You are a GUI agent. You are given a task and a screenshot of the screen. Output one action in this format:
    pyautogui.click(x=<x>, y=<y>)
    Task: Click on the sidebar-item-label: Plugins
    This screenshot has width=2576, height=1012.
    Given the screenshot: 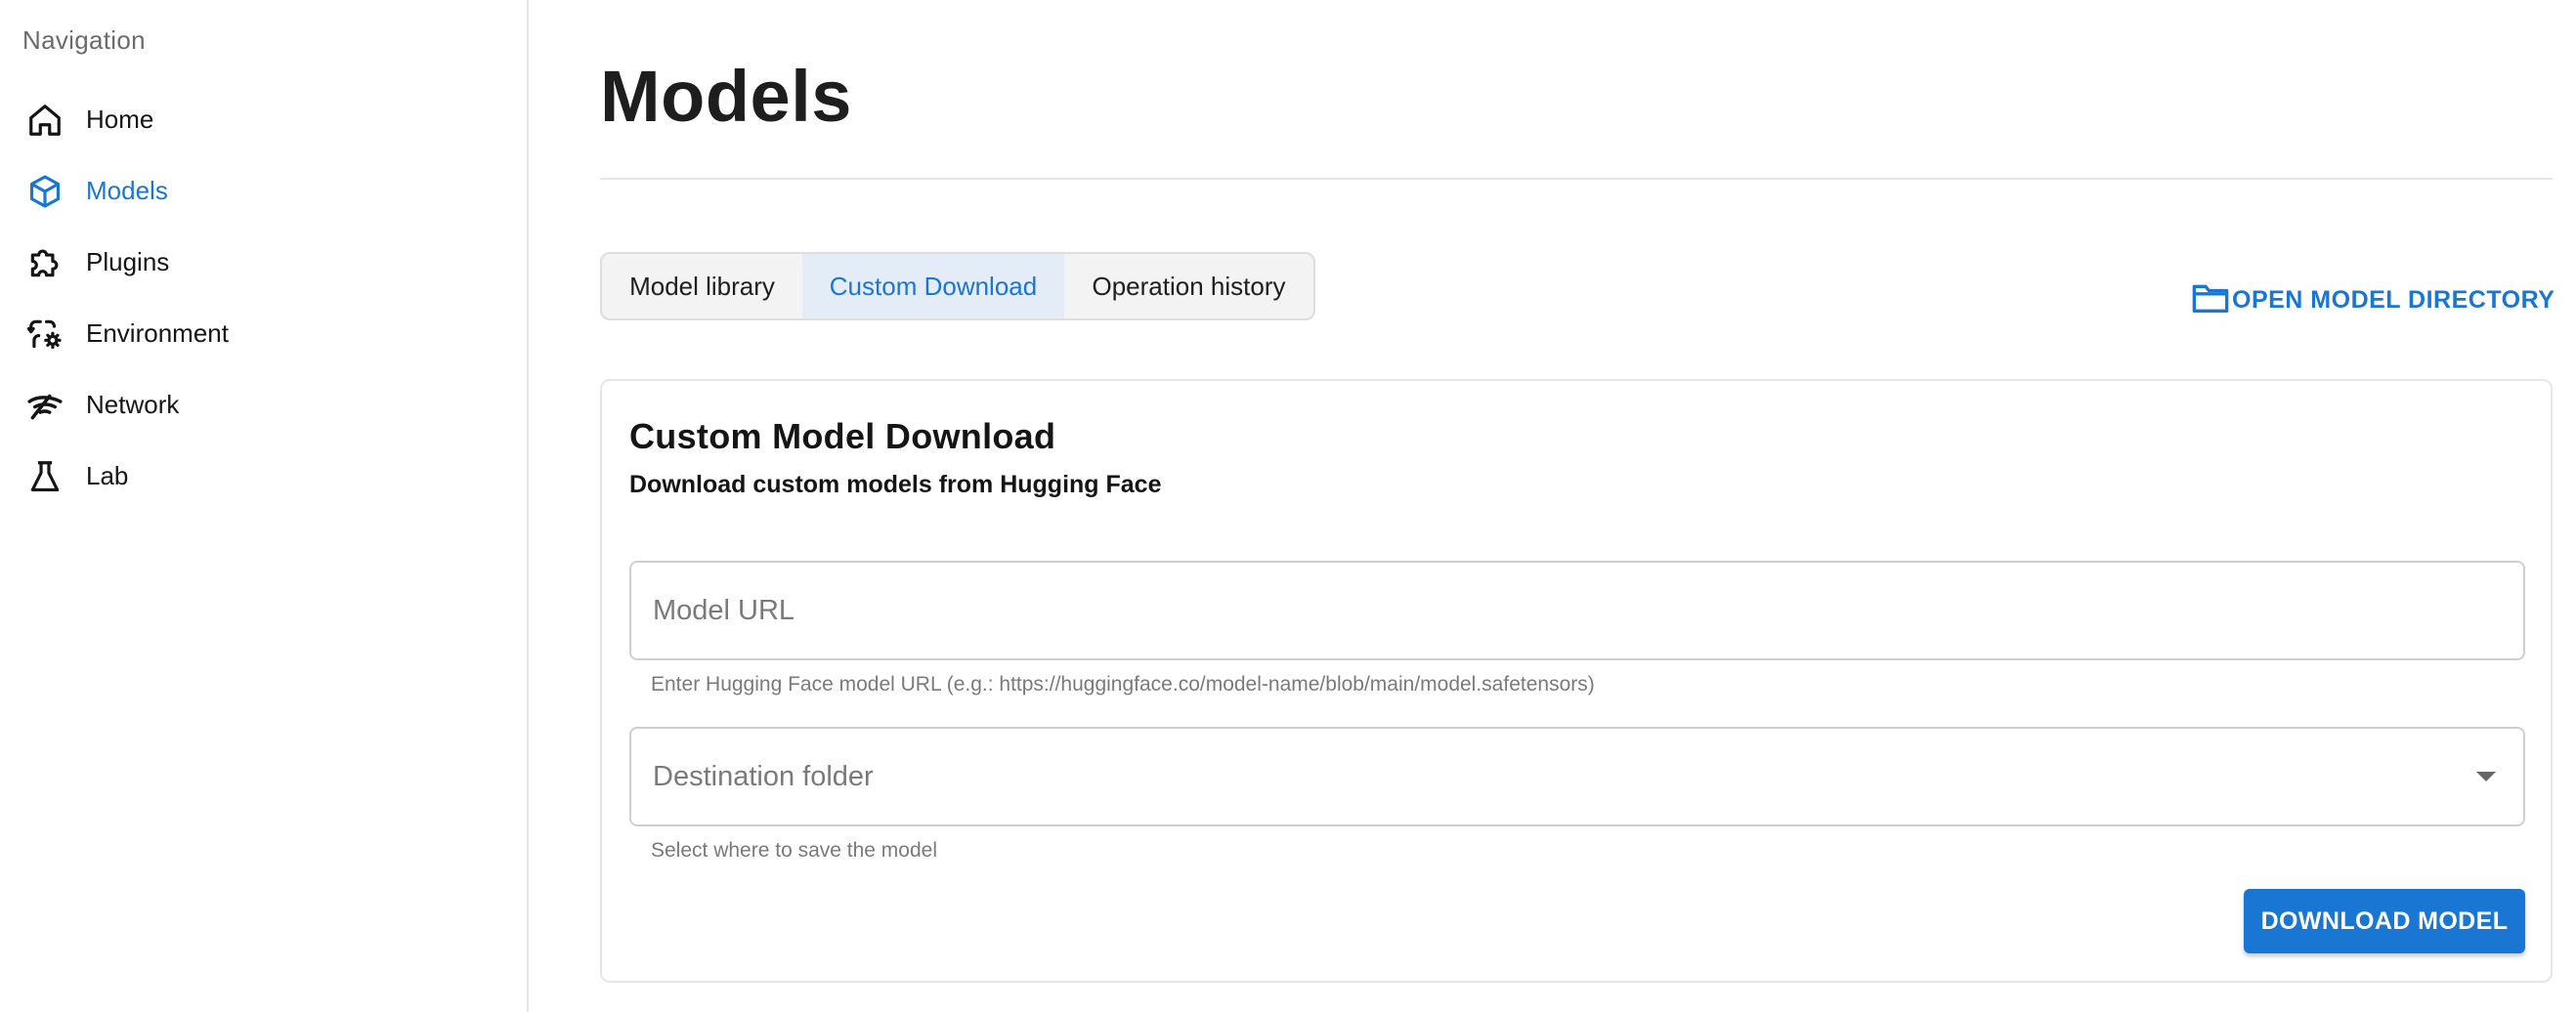 What is the action you would take?
    pyautogui.click(x=128, y=261)
    